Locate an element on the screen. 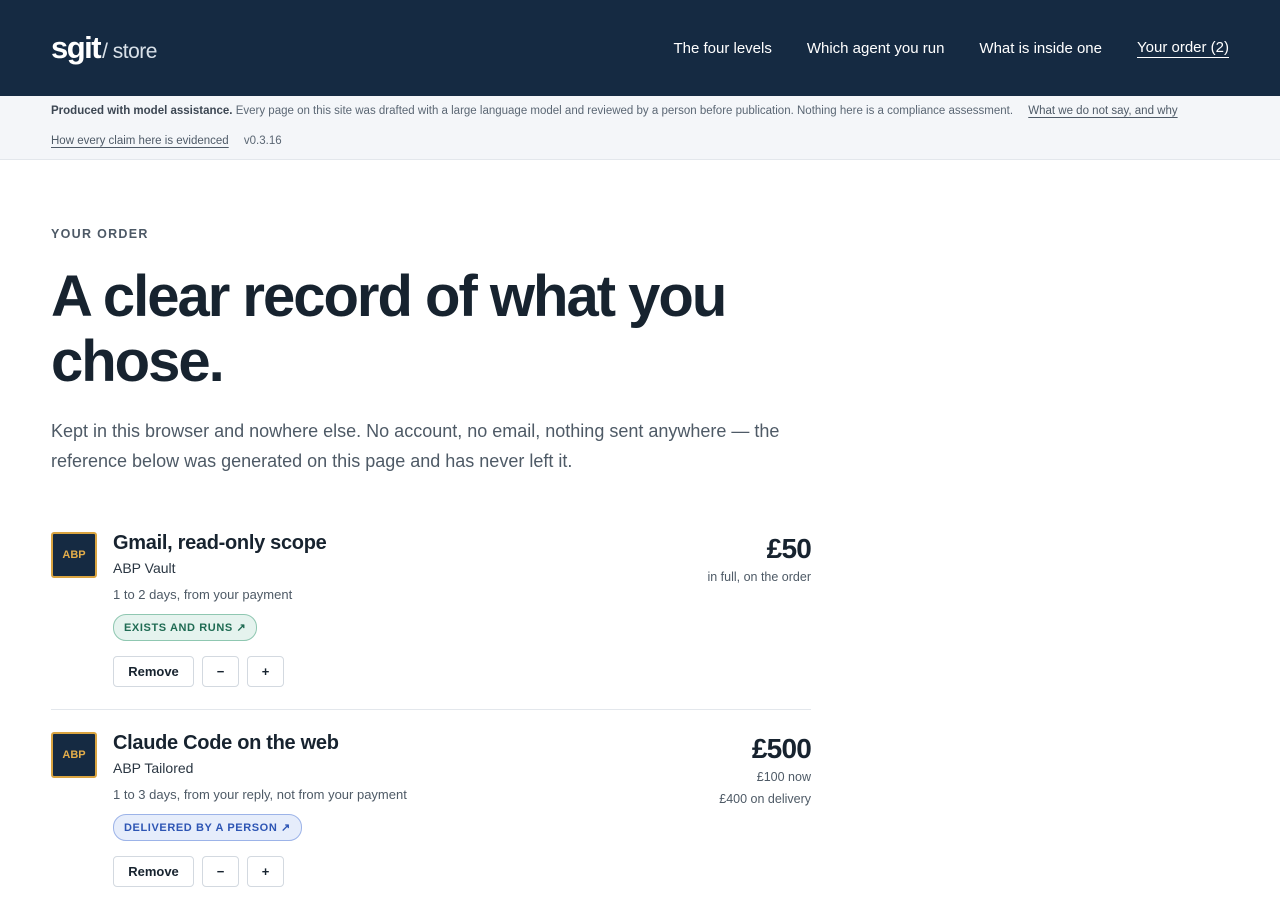 The height and width of the screenshot is (900, 1280). status-badge: EXISTS AND RUNS ↗ is located at coordinates (185, 627).